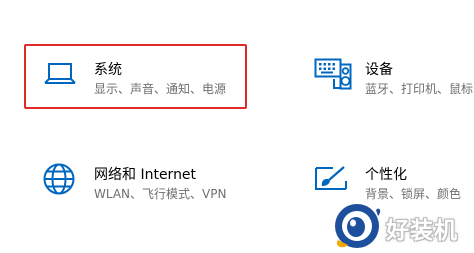  Describe the element at coordinates (59, 181) in the screenshot. I see `globe-icon` at that location.